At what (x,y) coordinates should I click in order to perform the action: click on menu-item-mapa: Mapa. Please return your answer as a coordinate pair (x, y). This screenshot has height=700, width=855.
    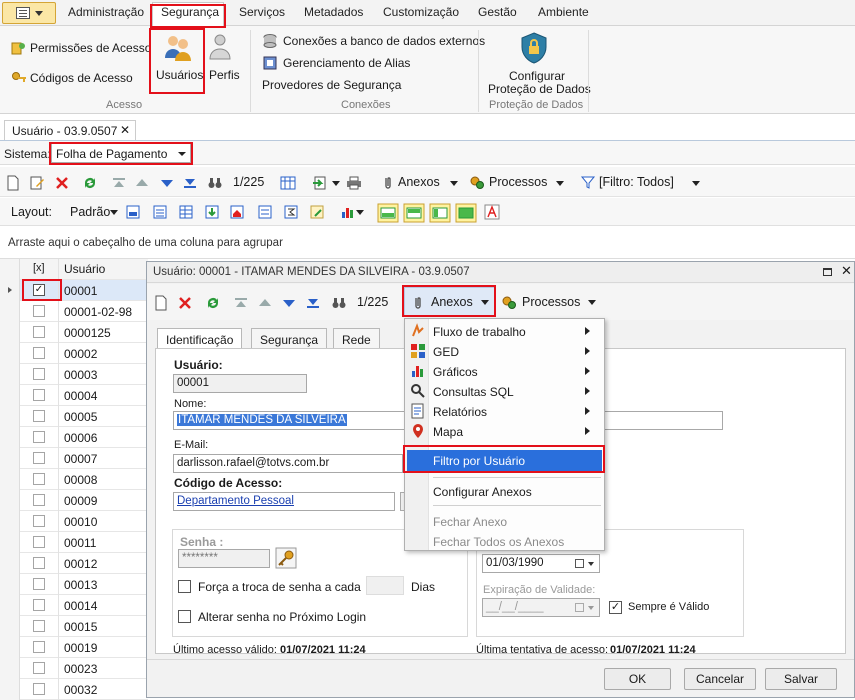
    Looking at the image, I should click on (504, 431).